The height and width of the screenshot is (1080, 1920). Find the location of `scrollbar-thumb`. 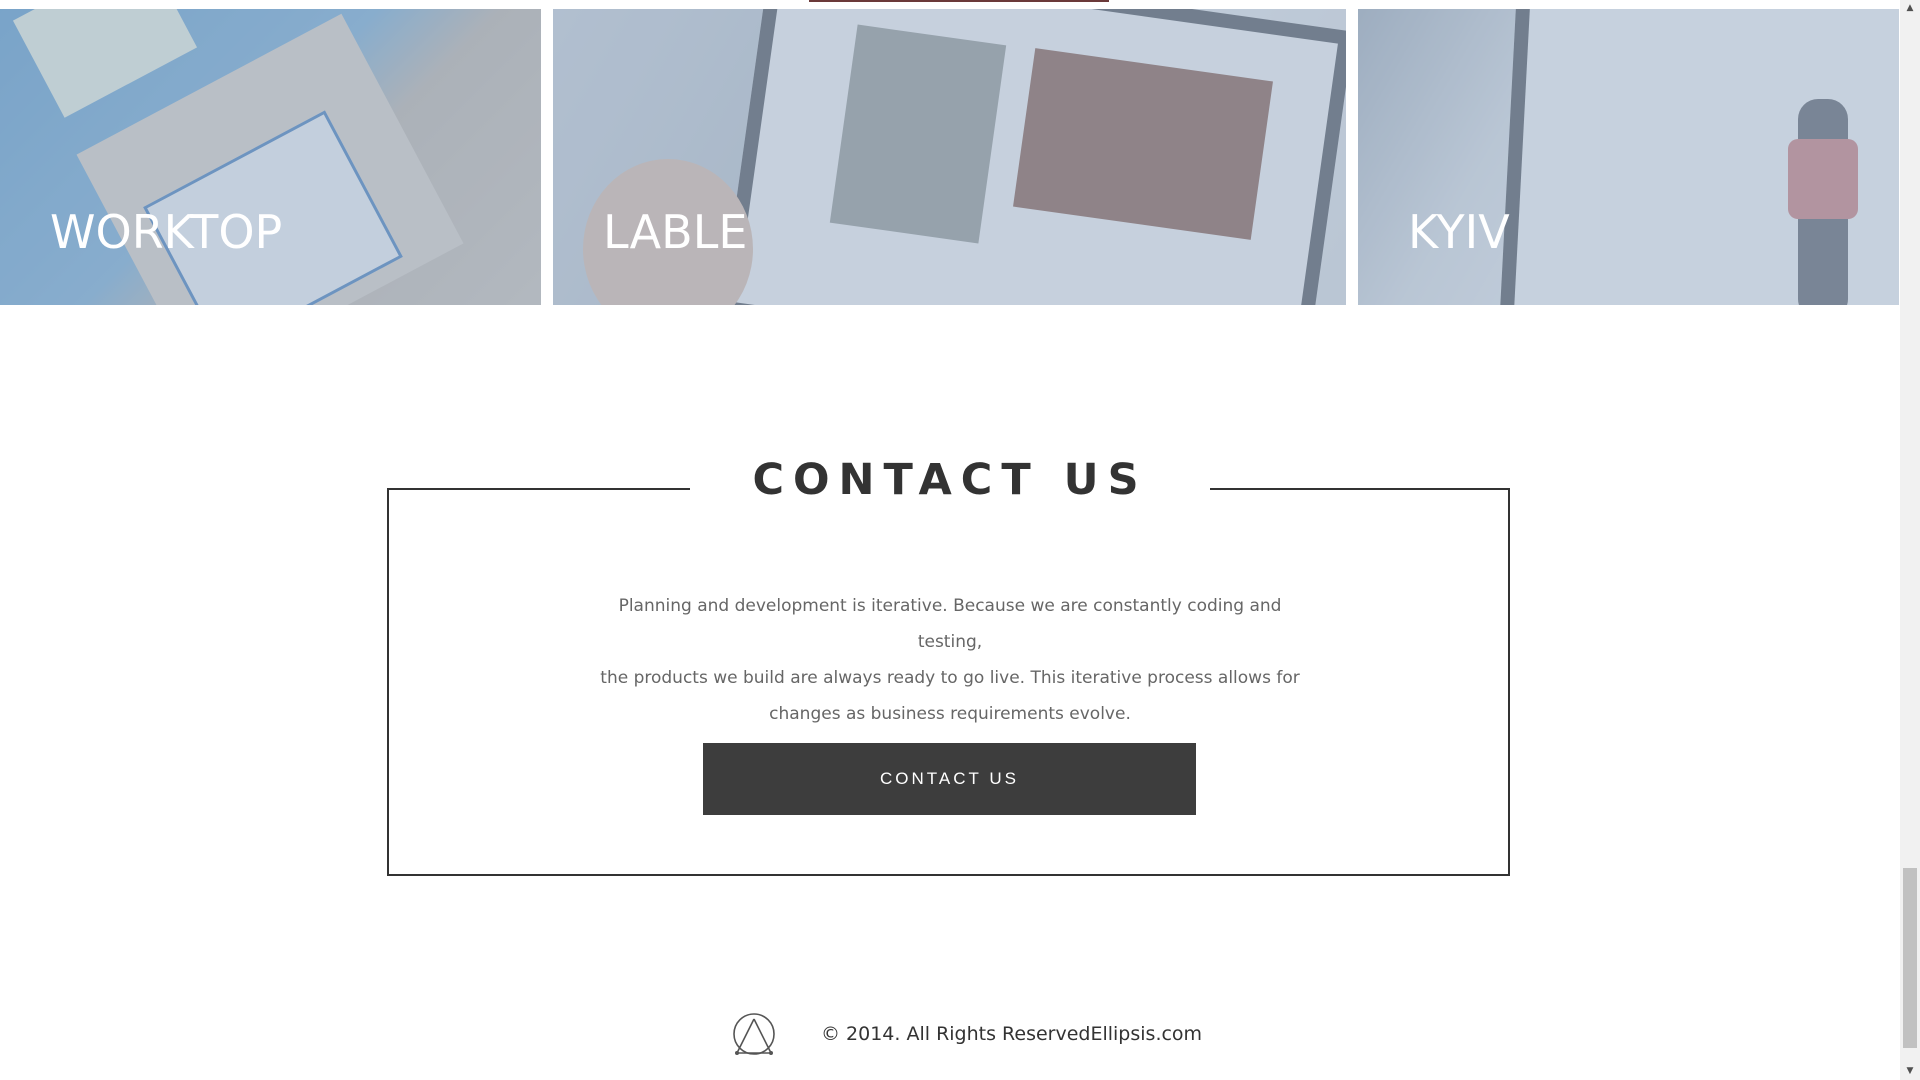

scrollbar-thumb is located at coordinates (1910, 958).